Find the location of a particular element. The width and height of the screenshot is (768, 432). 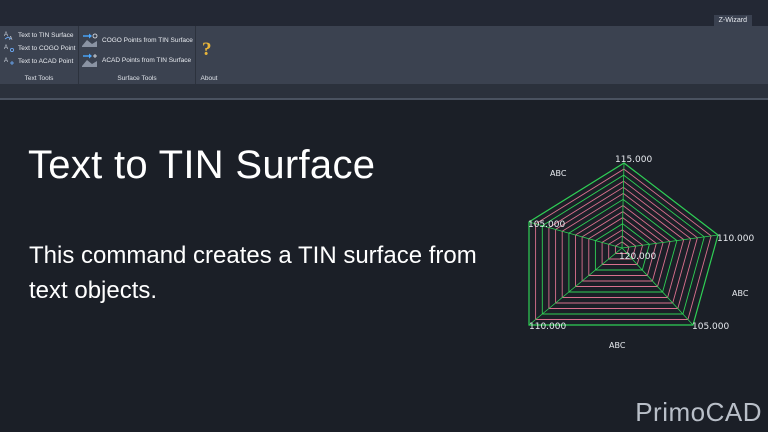

text-to-tin-icon: A A is located at coordinates (8, 36).